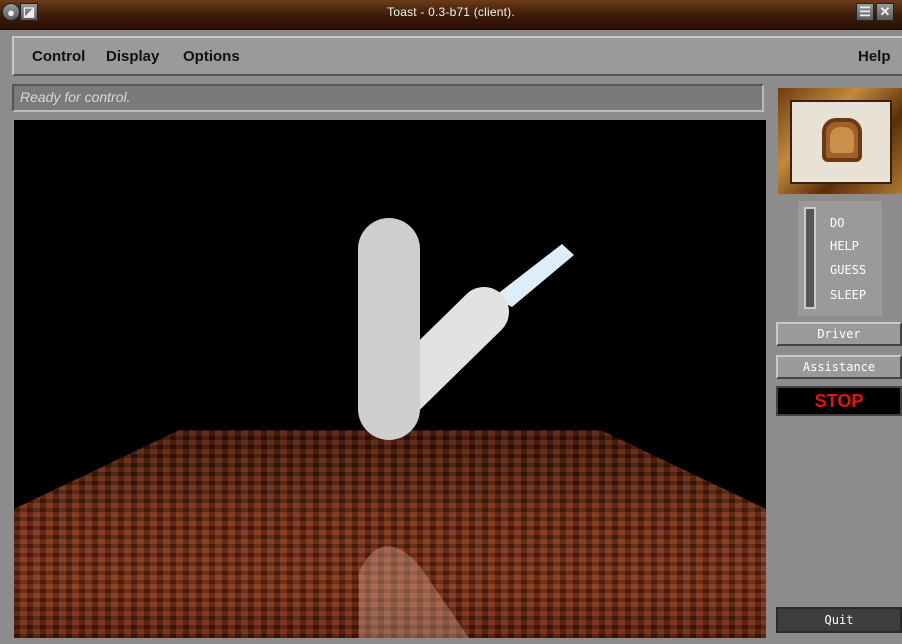 This screenshot has height=644, width=902. I want to click on title-bar: ● ◪ Toast - 0.3-b71 (client). ☰ ✕, so click(451, 15).